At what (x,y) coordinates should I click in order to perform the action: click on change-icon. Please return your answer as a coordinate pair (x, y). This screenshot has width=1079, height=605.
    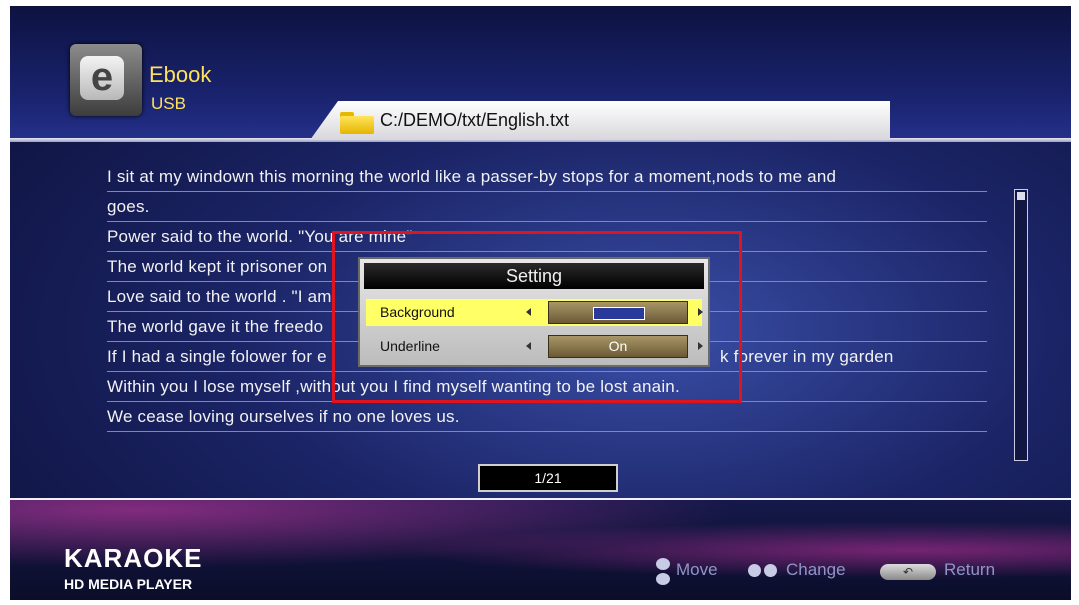
    Looking at the image, I should click on (763, 571).